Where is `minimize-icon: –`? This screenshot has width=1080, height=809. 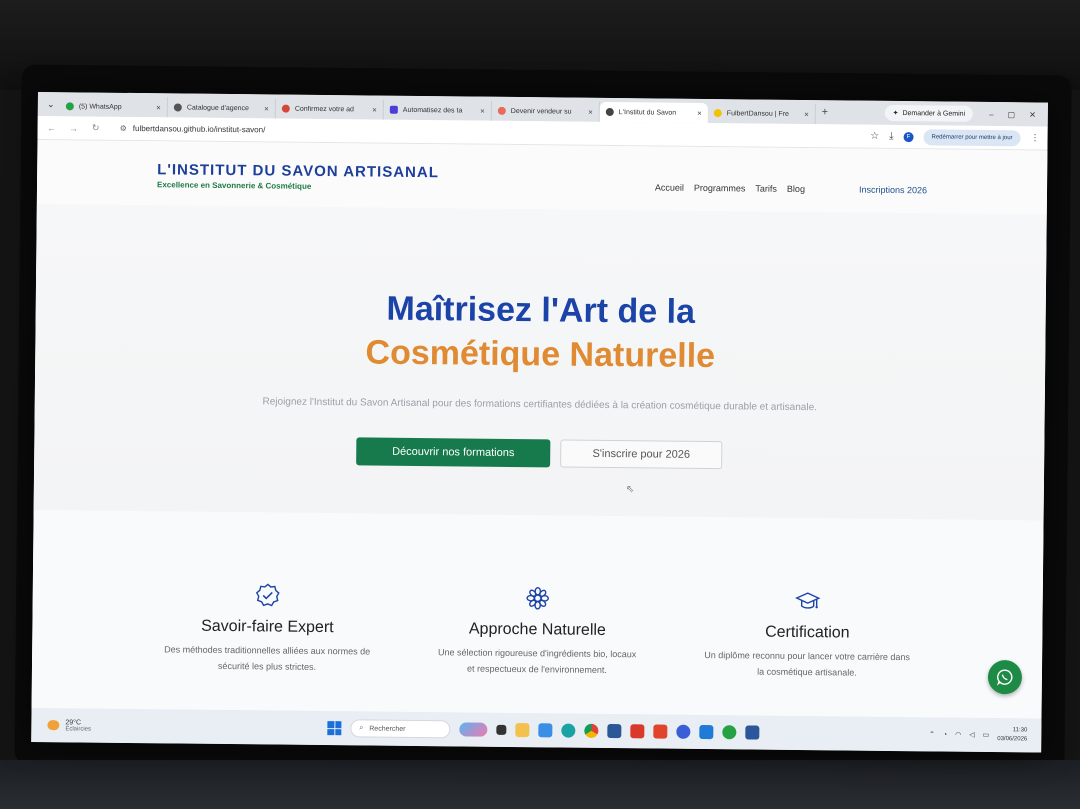
minimize-icon: – is located at coordinates (991, 113).